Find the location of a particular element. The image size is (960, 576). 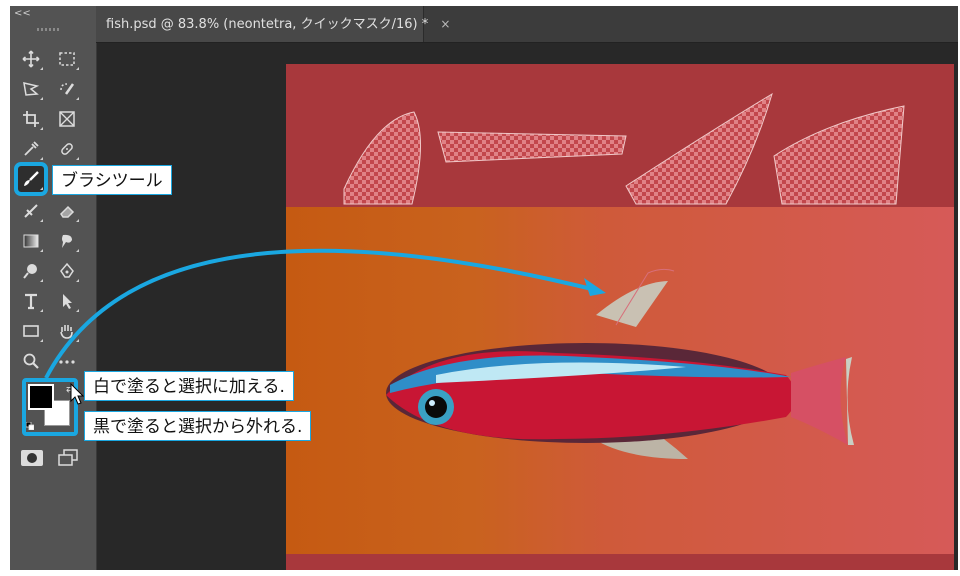

white-paint-callout: 白で塗ると選択に加える. is located at coordinates (189, 386).